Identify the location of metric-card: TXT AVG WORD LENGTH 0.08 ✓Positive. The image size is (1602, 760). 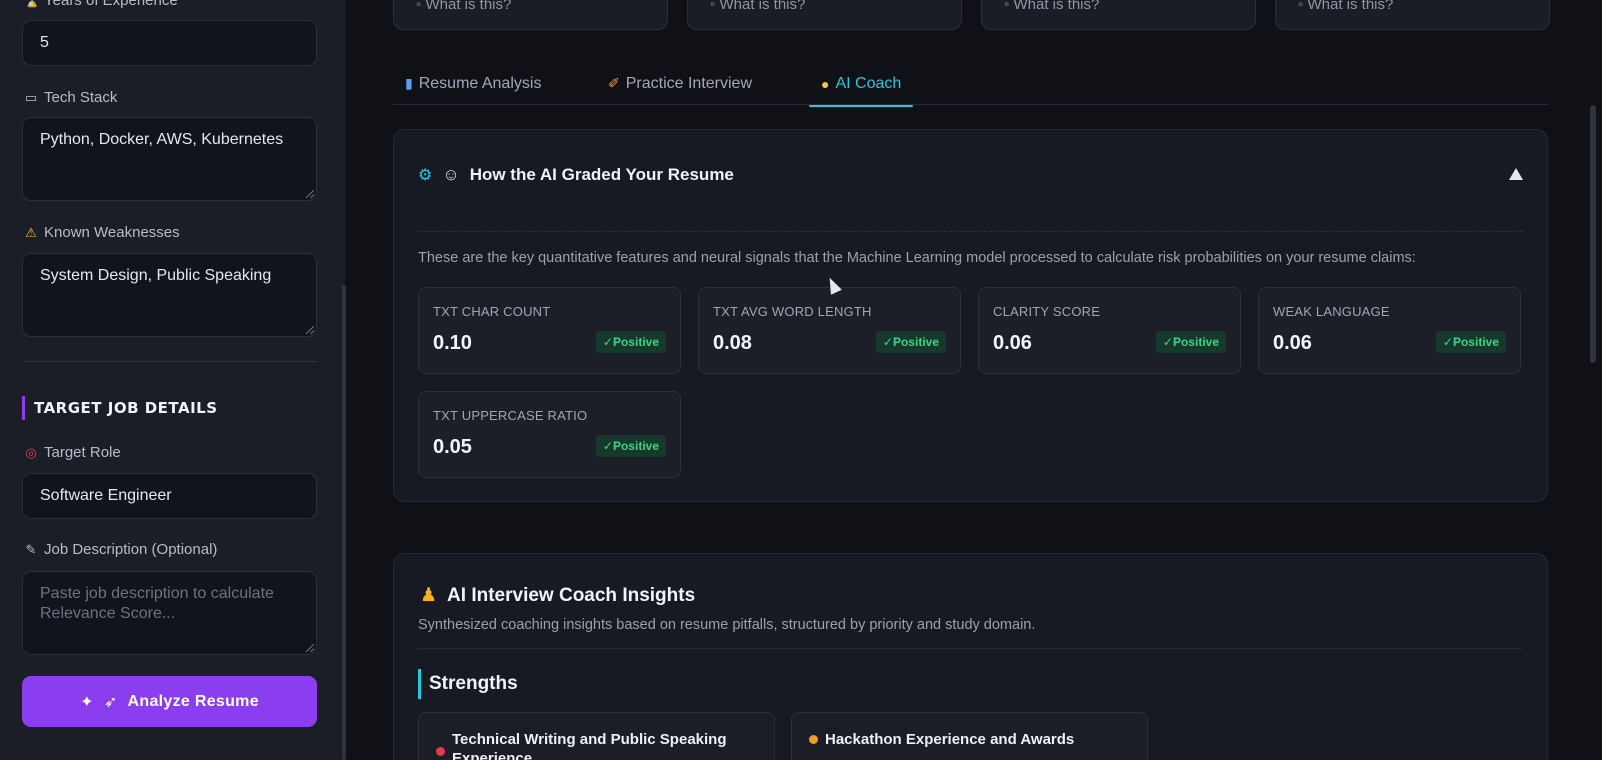
(829, 330).